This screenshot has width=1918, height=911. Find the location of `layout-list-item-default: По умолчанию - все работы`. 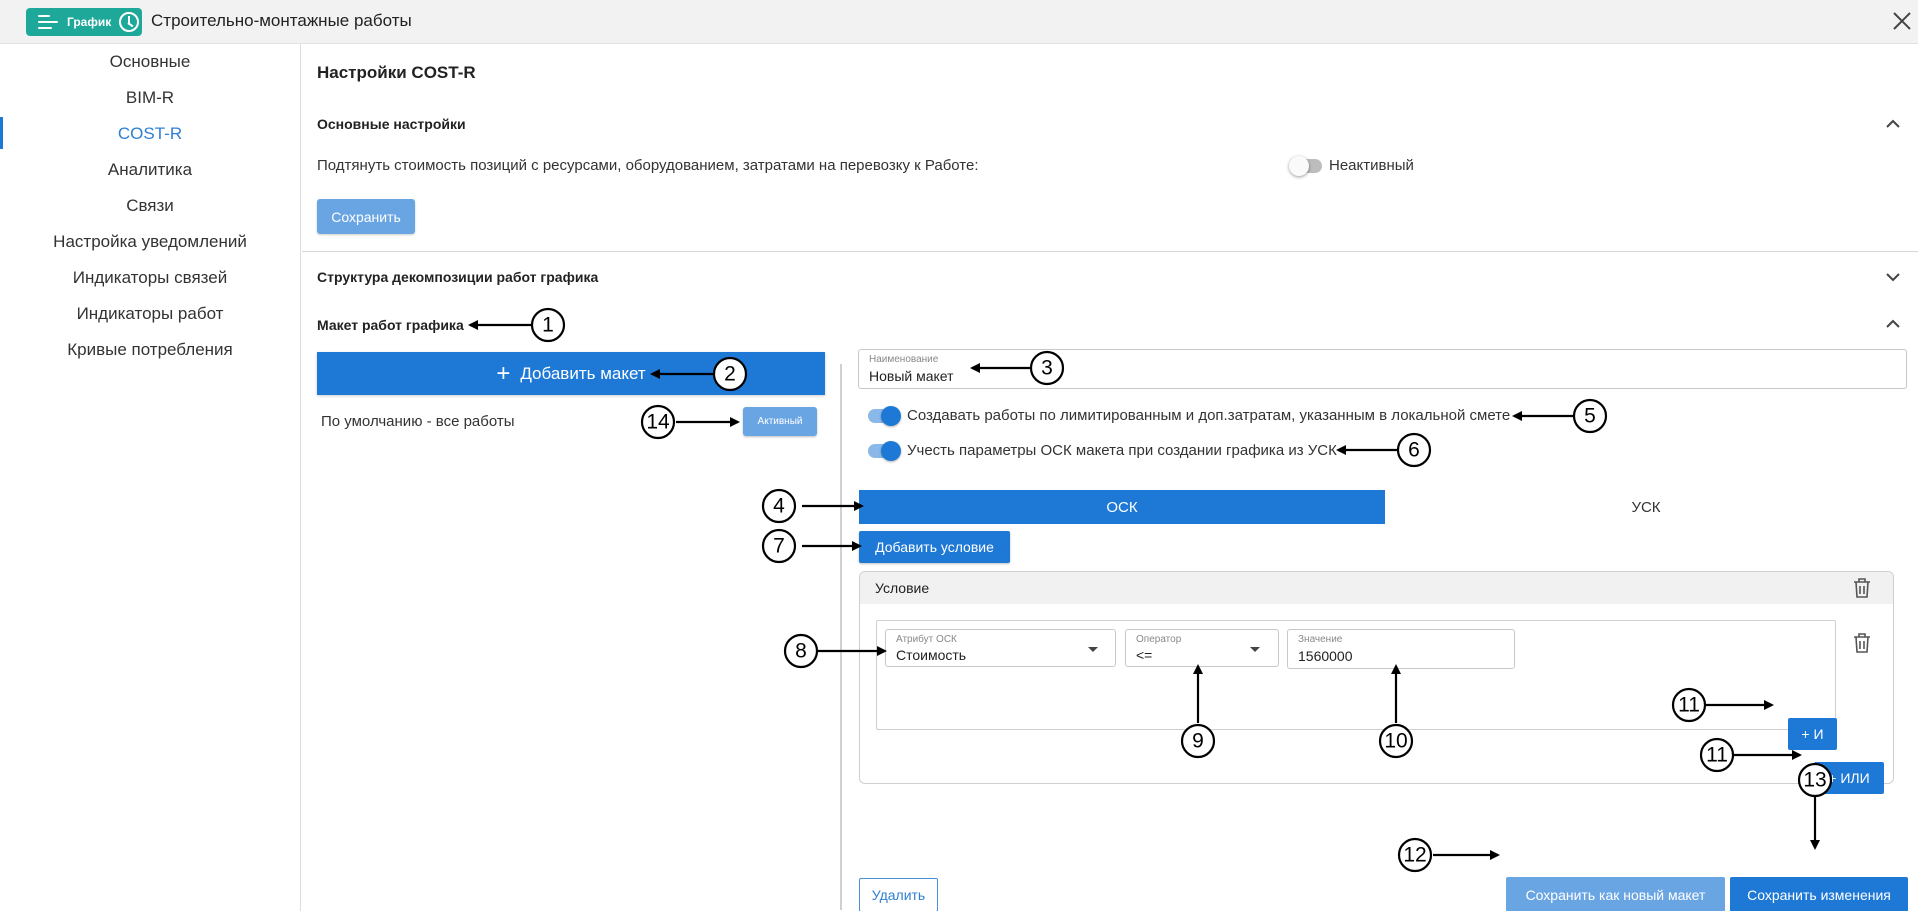

layout-list-item-default: По умолчанию - все работы is located at coordinates (418, 421).